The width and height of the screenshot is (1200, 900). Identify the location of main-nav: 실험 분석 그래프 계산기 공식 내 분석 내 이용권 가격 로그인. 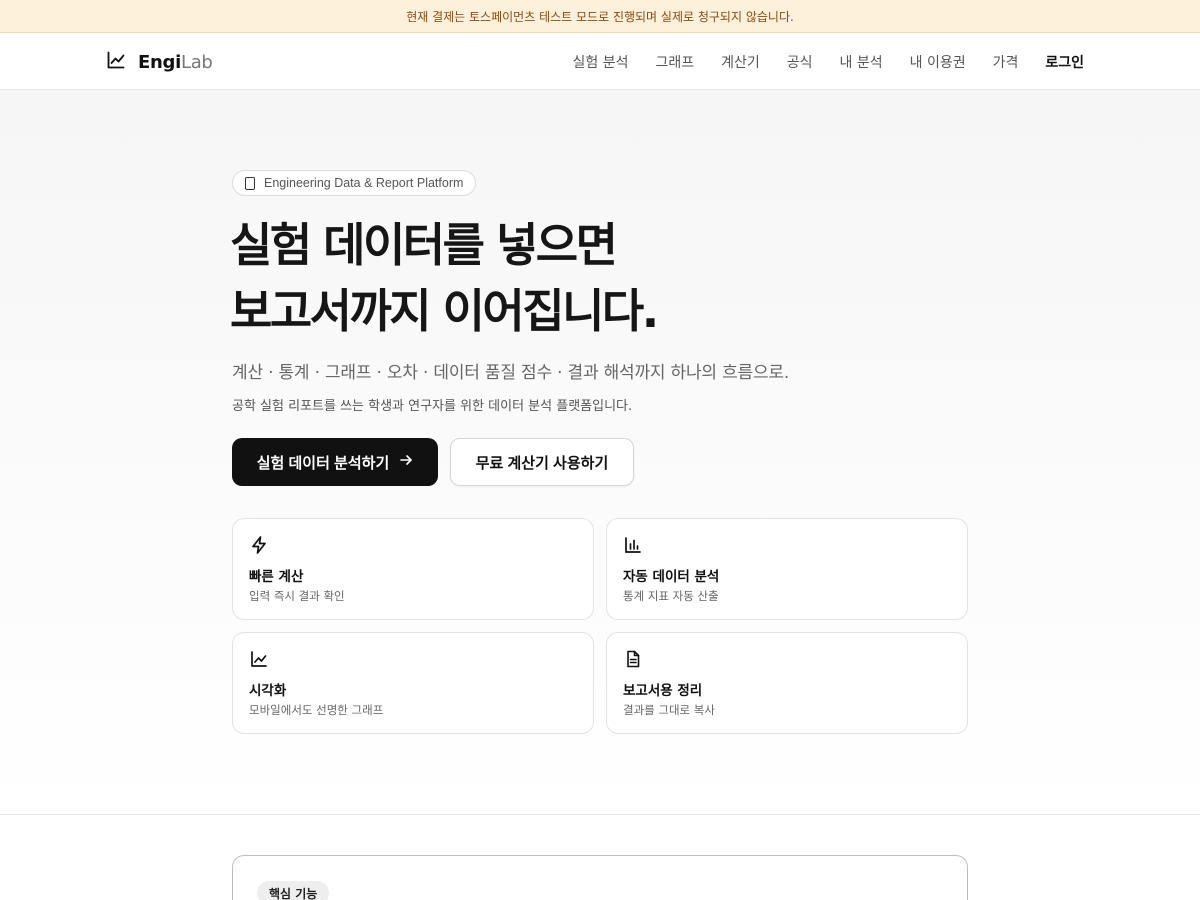
(828, 61).